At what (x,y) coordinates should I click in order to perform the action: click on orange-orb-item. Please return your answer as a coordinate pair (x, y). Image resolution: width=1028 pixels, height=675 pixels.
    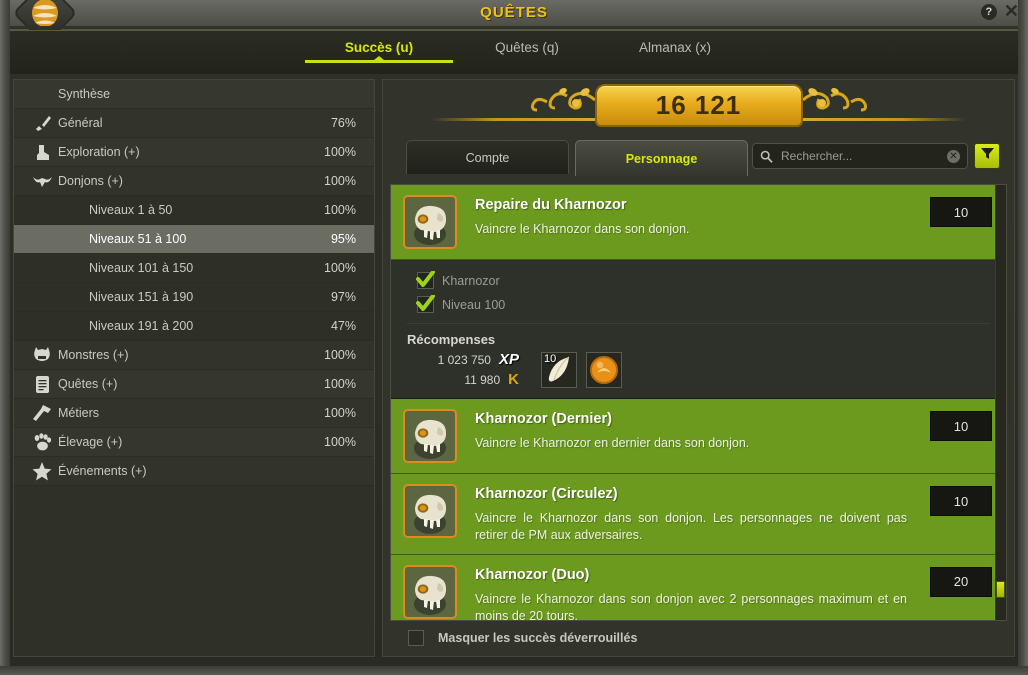
    Looking at the image, I should click on (604, 369).